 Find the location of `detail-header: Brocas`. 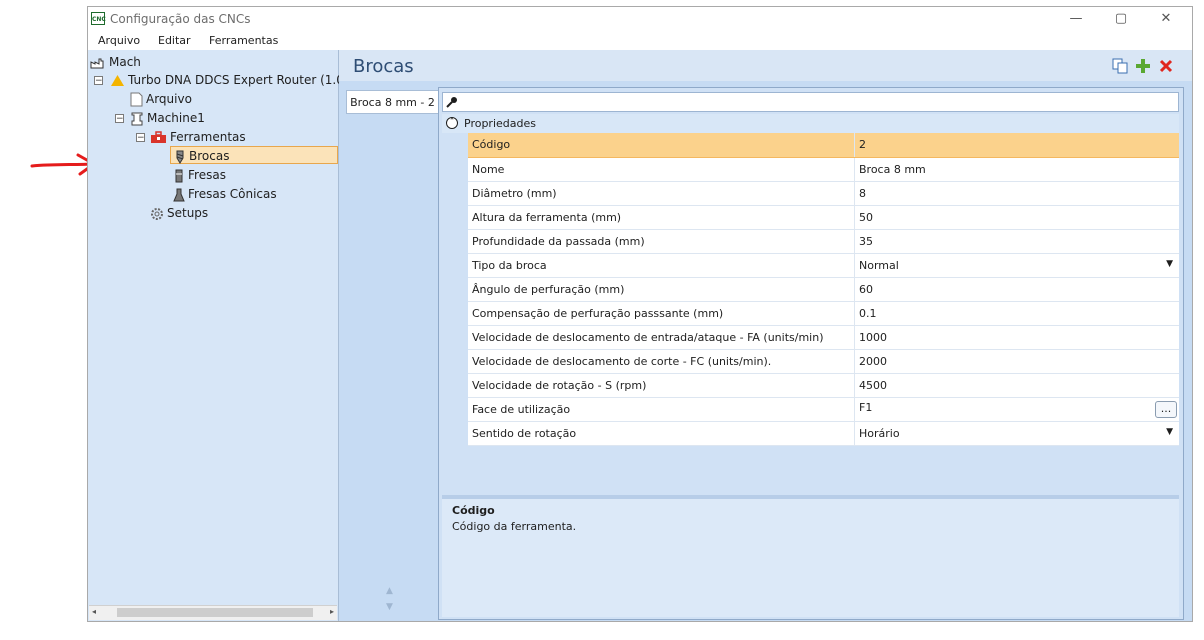

detail-header: Brocas is located at coordinates (765, 65).